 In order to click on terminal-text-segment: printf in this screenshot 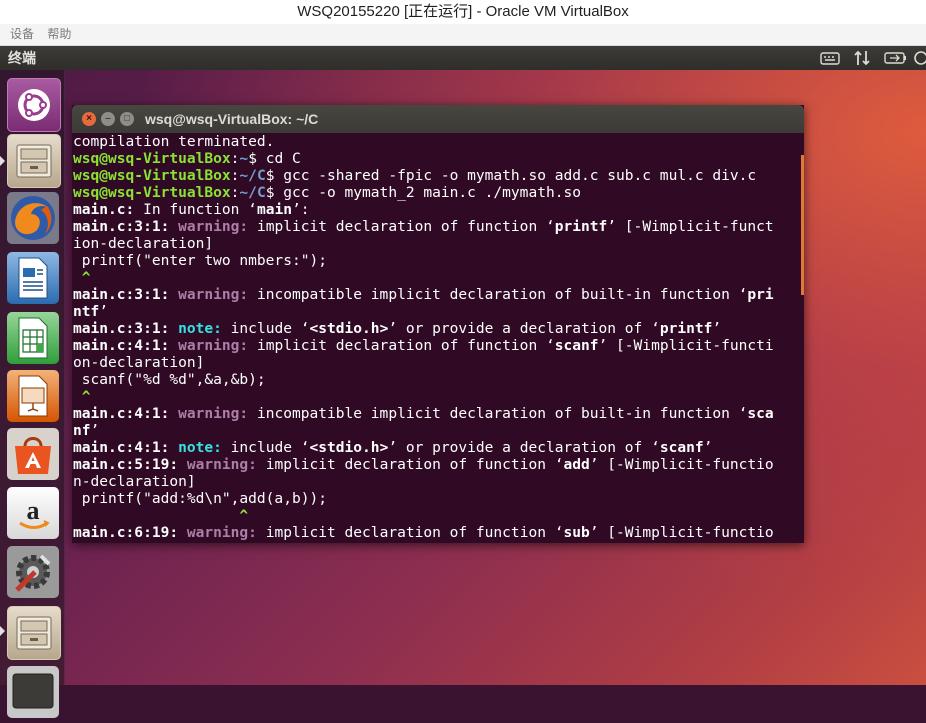, I will do `click(581, 226)`.